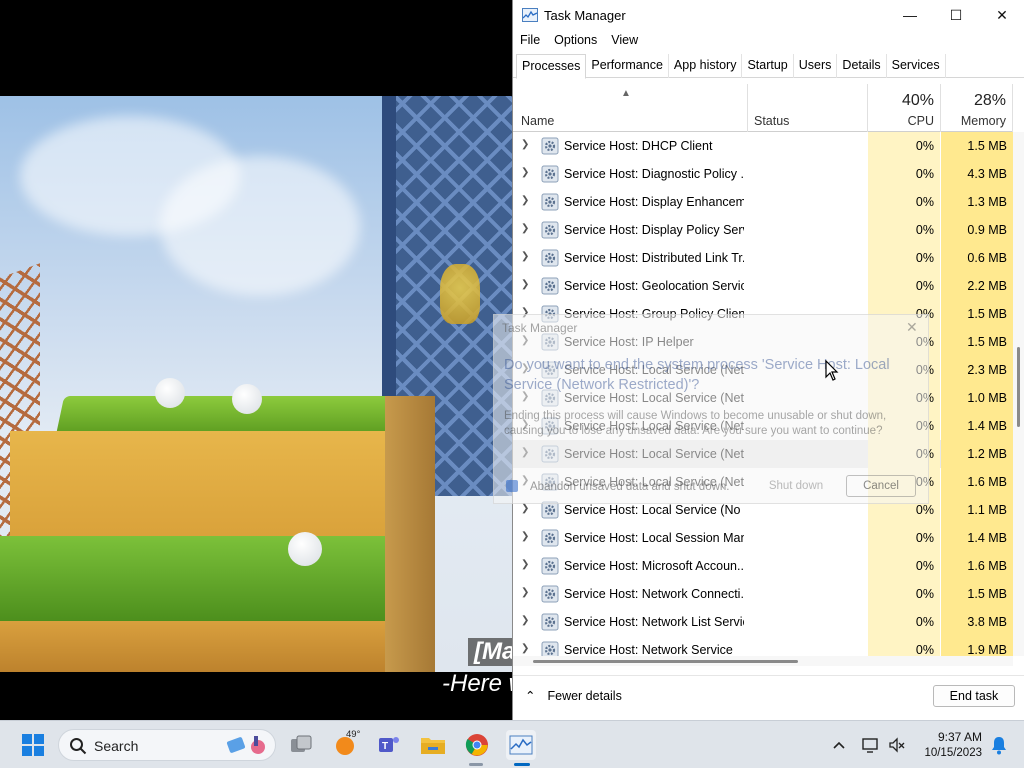 This screenshot has height=768, width=1024. Describe the element at coordinates (977, 108) in the screenshot. I see `column-memory: 28% Memory` at that location.